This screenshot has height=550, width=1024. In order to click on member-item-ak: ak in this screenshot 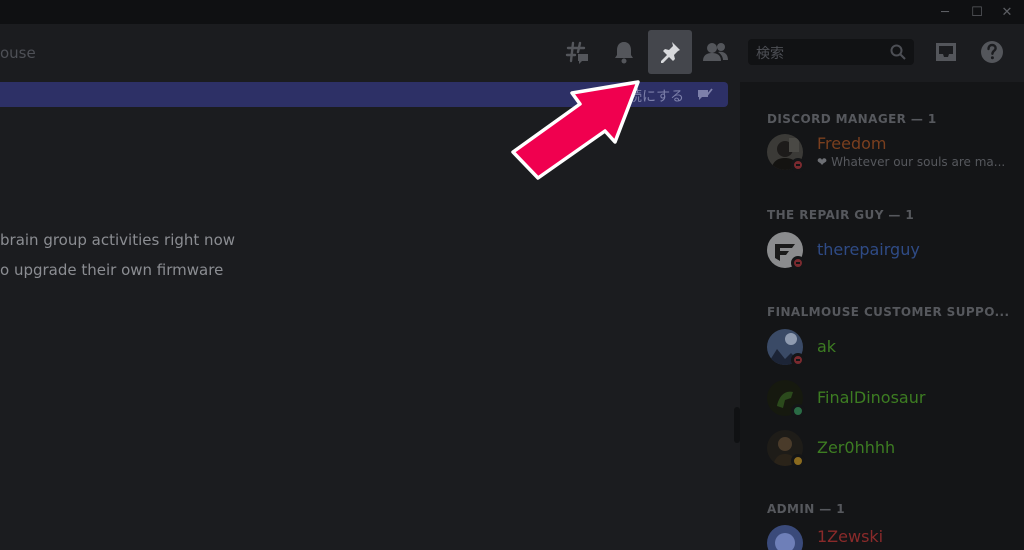, I will do `click(890, 347)`.